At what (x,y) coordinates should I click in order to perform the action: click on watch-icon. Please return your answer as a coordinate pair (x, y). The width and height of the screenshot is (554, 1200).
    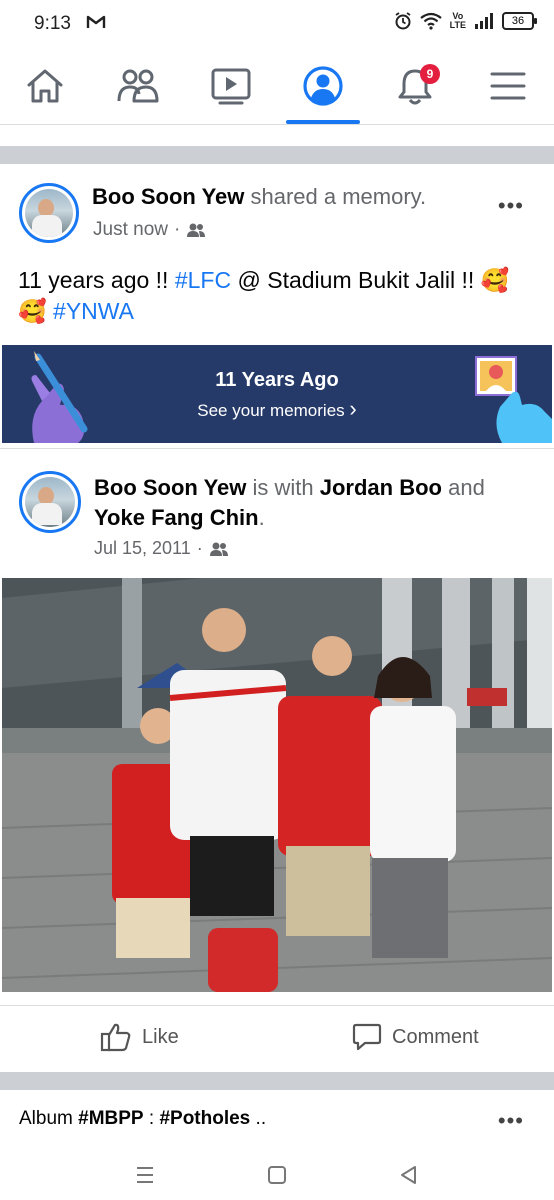
    Looking at the image, I should click on (231, 86).